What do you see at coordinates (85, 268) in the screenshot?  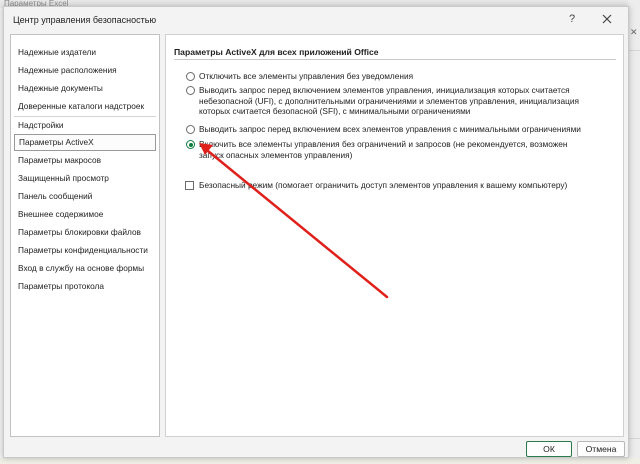 I see `nav-item-form-based-signin: Вход в службу на основе формы` at bounding box center [85, 268].